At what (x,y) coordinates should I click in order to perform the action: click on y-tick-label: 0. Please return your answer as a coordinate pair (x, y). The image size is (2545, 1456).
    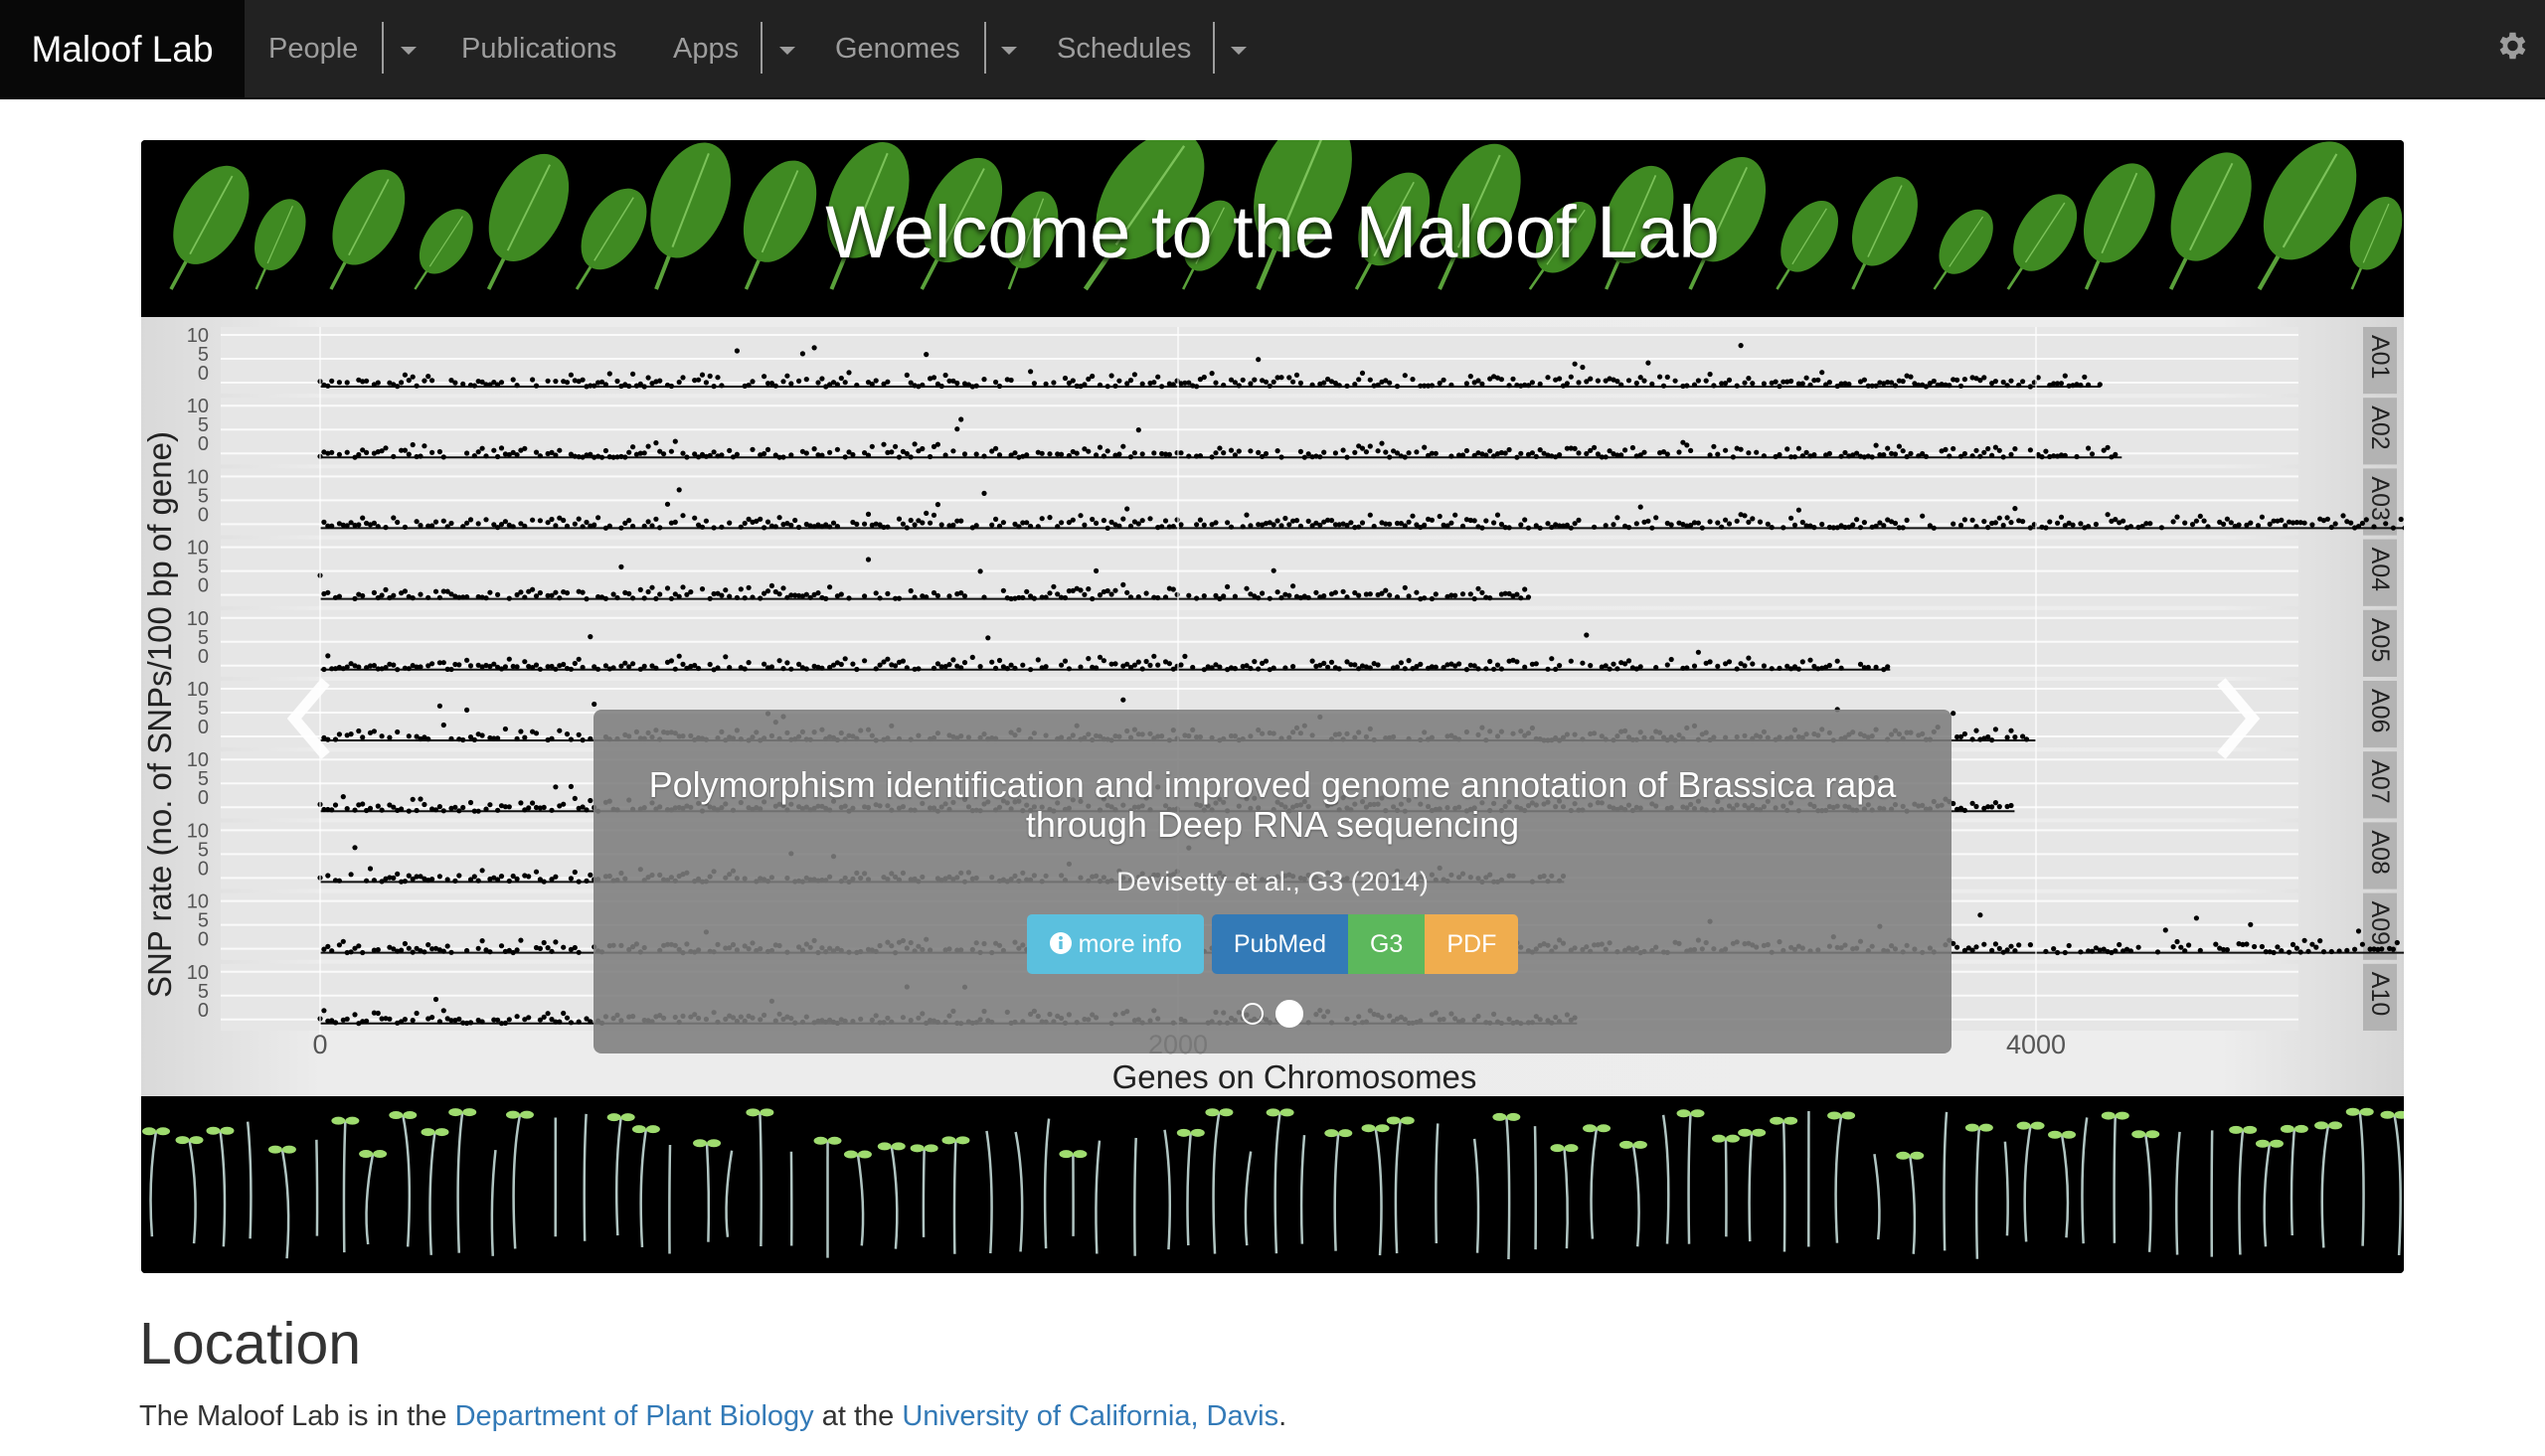
    Looking at the image, I should click on (203, 657).